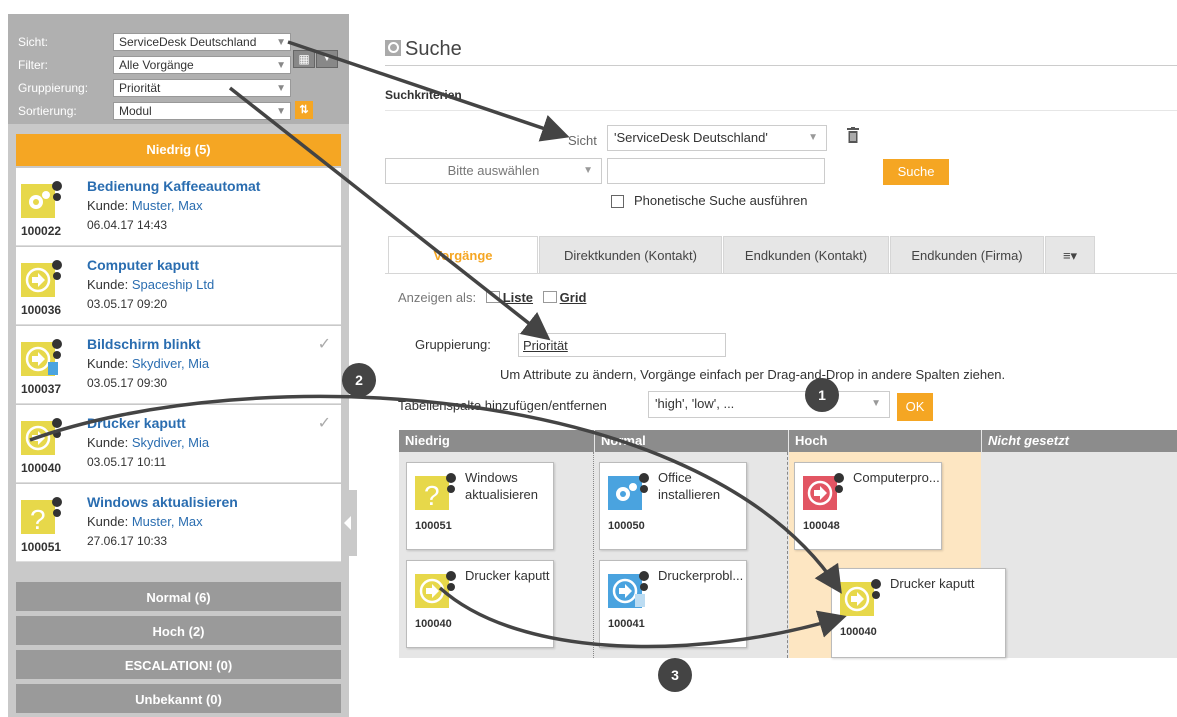 This screenshot has height=717, width=1177. What do you see at coordinates (463, 255) in the screenshot?
I see `tab-vorgaenge: Vorgänge` at bounding box center [463, 255].